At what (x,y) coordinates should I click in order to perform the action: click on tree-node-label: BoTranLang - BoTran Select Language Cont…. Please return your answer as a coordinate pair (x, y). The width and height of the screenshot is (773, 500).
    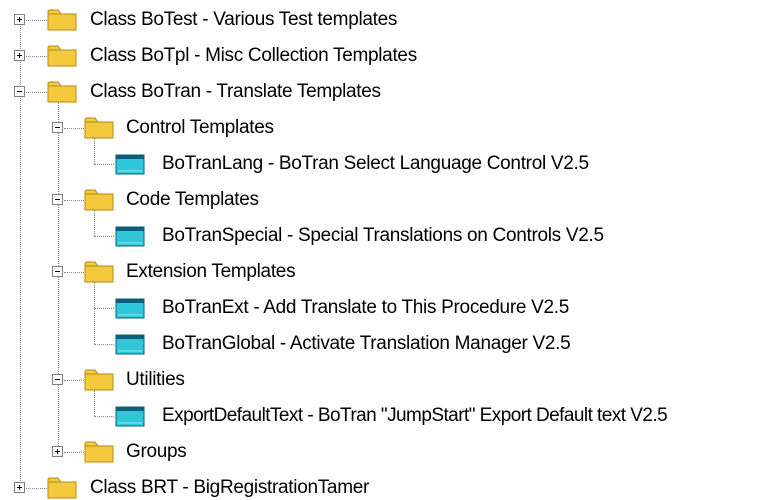
    Looking at the image, I should click on (375, 164).